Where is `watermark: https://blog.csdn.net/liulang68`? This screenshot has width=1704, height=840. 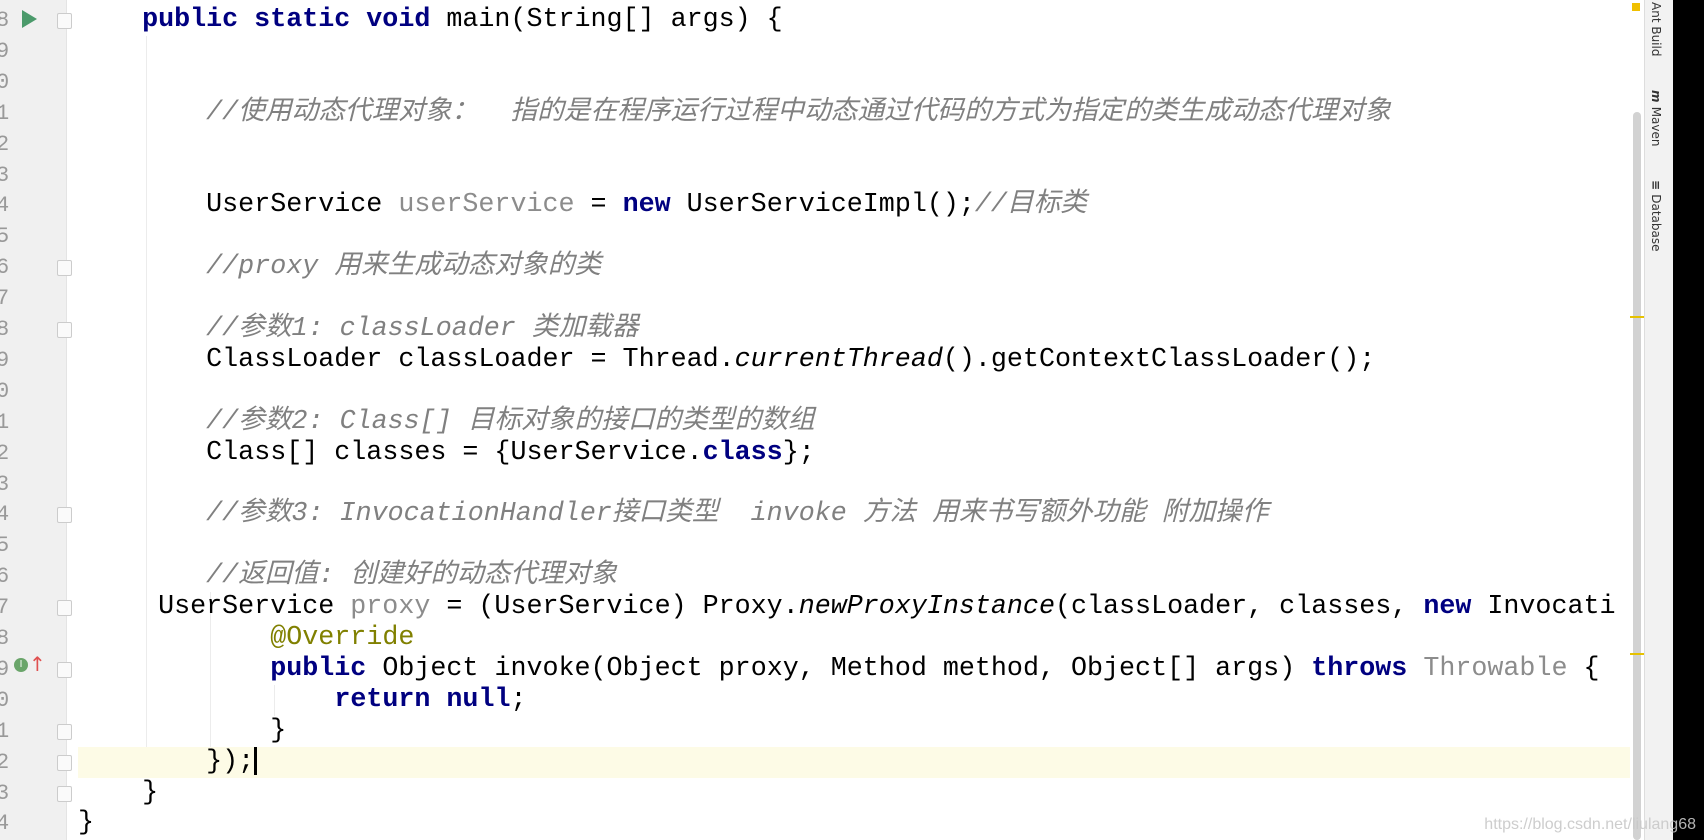 watermark: https://blog.csdn.net/liulang68 is located at coordinates (1590, 824).